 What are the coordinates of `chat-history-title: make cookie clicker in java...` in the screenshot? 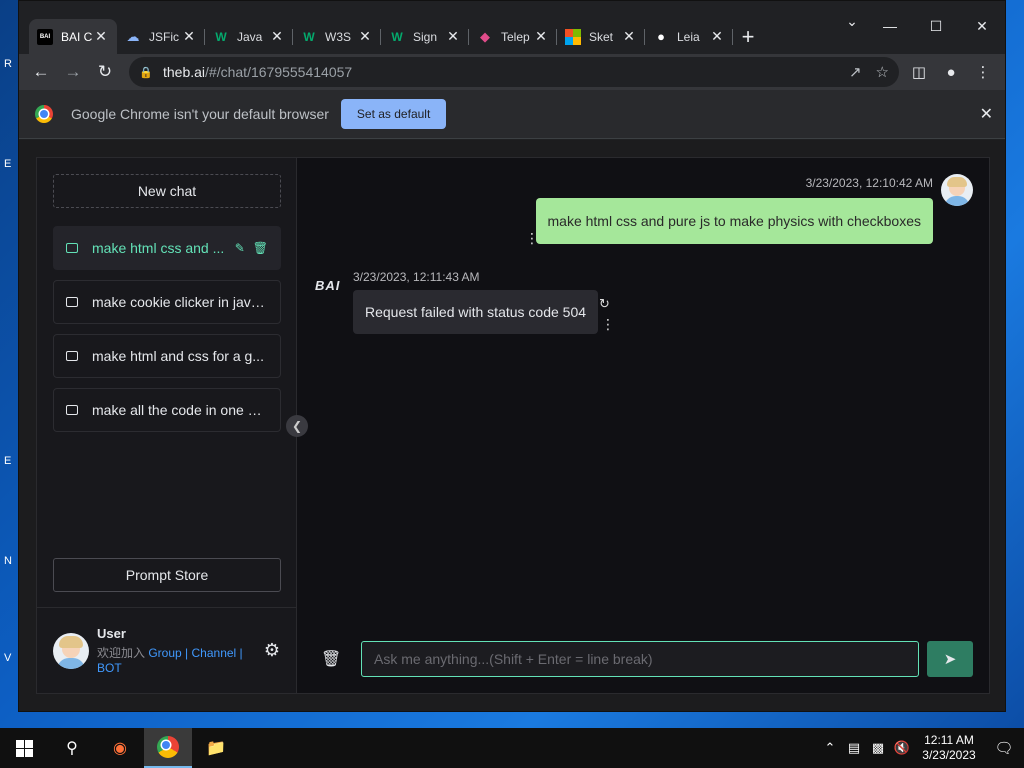 It's located at (180, 302).